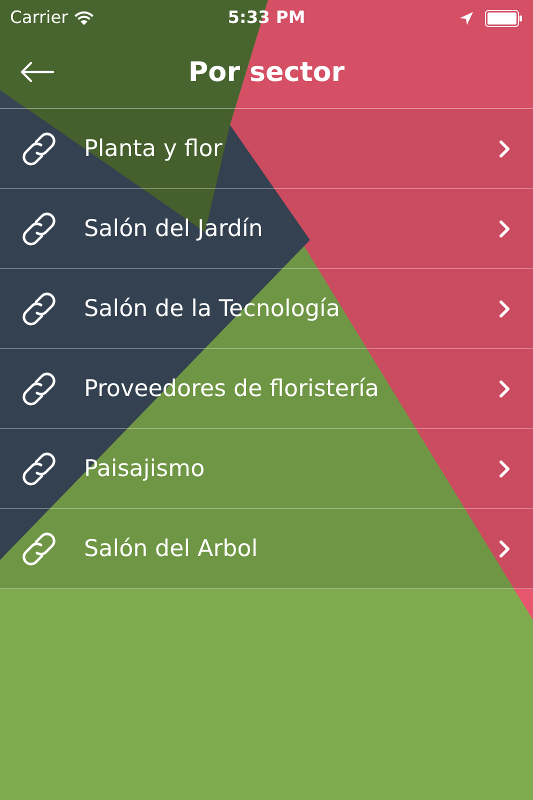  What do you see at coordinates (154, 149) in the screenshot?
I see `item-label: Planta y flor` at bounding box center [154, 149].